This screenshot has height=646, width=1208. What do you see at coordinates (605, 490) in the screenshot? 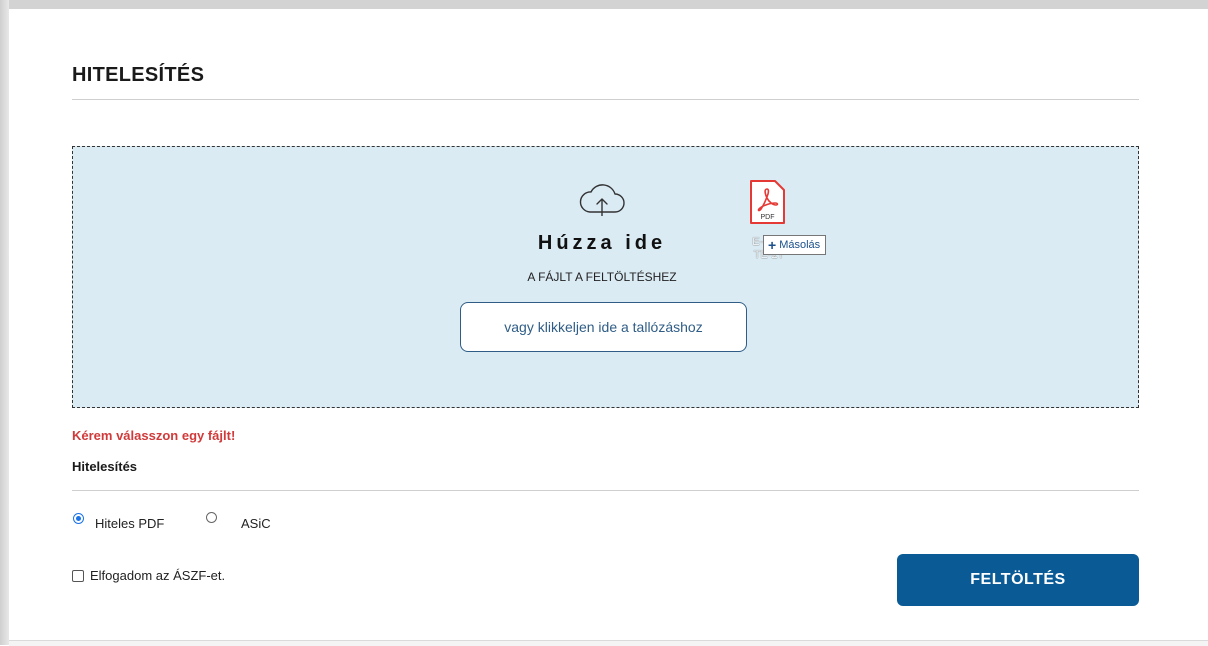
I see `section-divider` at bounding box center [605, 490].